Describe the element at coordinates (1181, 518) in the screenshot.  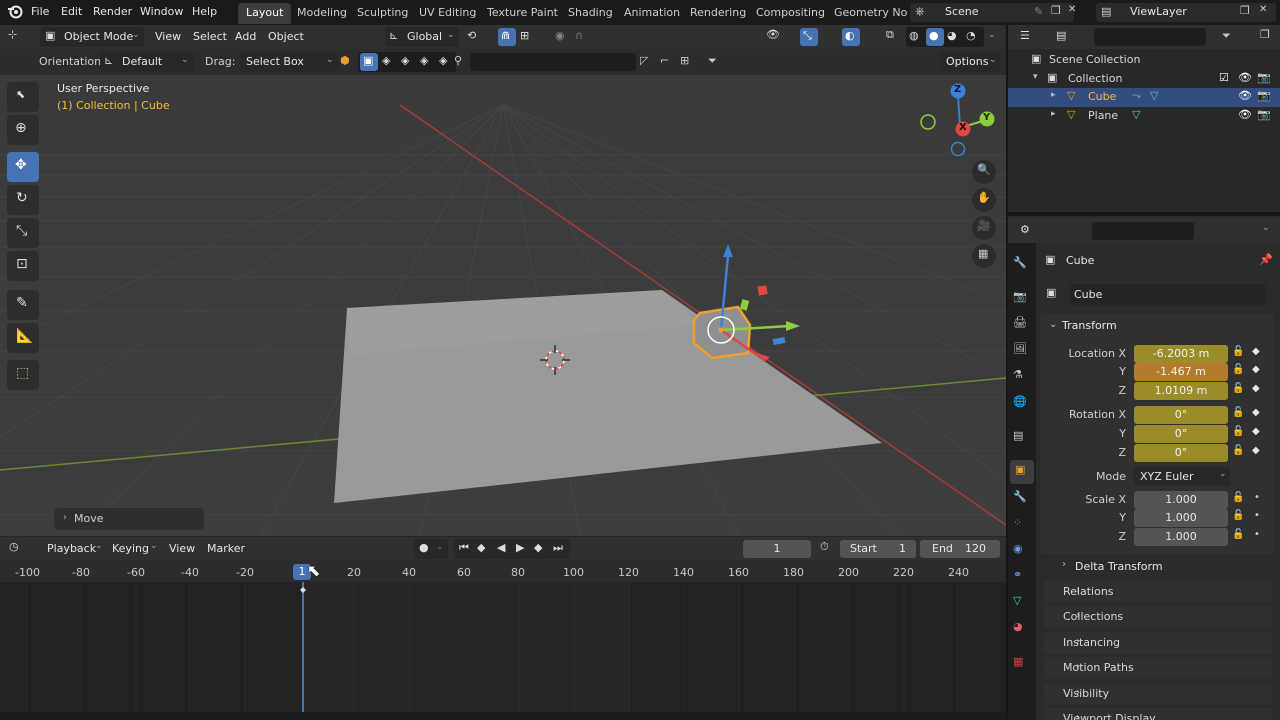
I see `scale-y-field: 1.000` at that location.